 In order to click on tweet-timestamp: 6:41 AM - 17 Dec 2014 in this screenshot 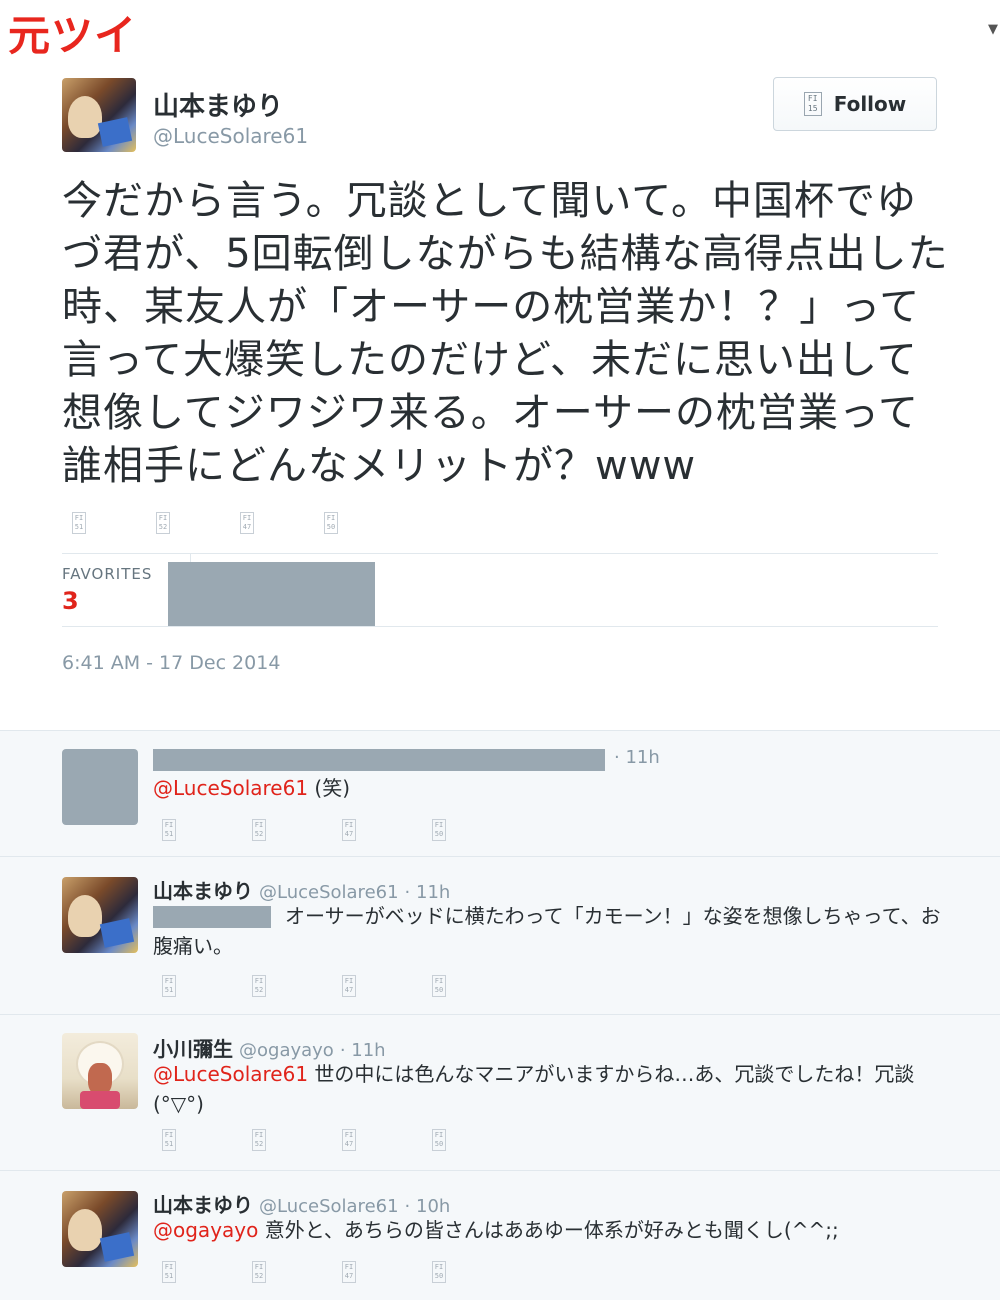, I will do `click(171, 663)`.